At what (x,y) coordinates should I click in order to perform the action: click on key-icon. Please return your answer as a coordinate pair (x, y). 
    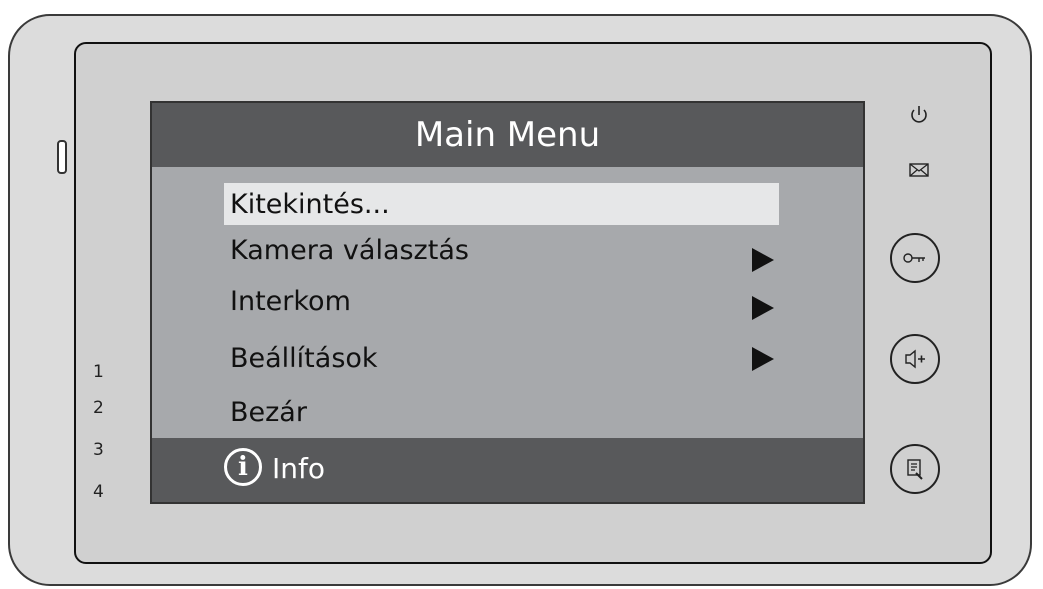
    Looking at the image, I should click on (914, 258).